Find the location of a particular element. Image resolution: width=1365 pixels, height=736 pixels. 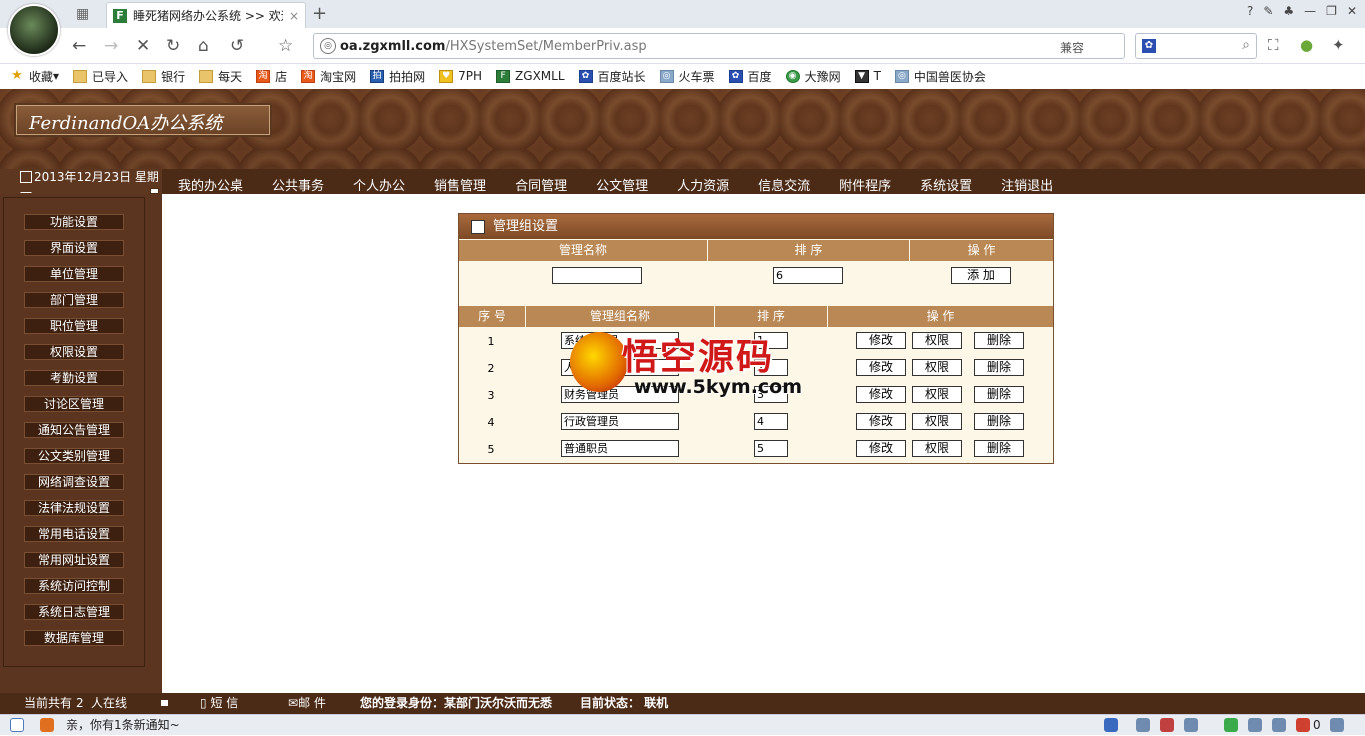

menu-item: 人力资源 is located at coordinates (703, 184).